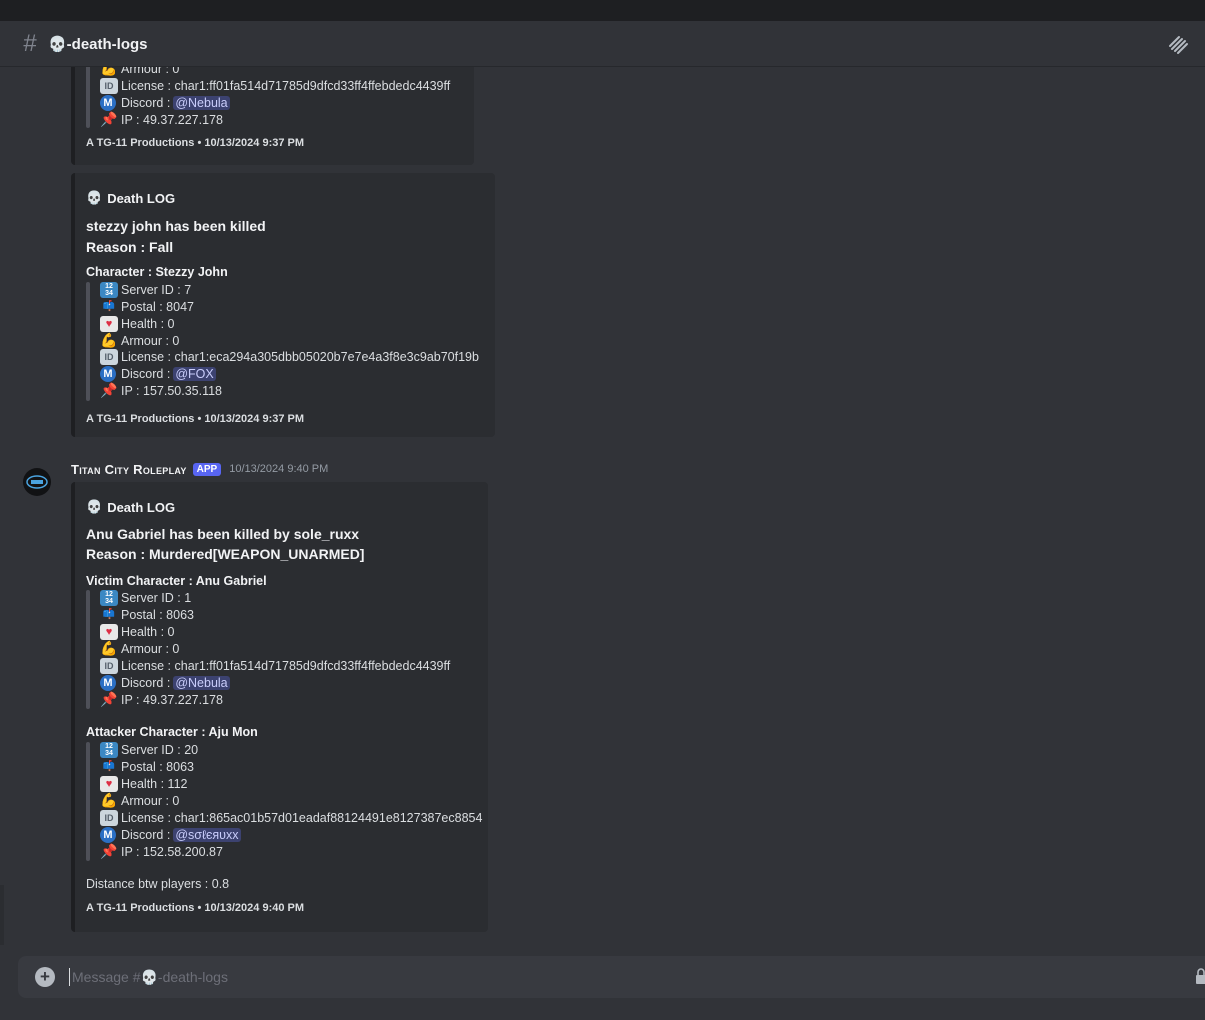  I want to click on embed-field-name: Character : Stezzy John, so click(157, 272).